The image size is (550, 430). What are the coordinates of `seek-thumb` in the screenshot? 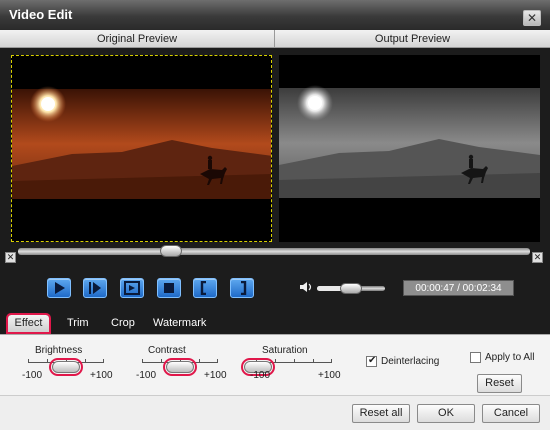 It's located at (171, 251).